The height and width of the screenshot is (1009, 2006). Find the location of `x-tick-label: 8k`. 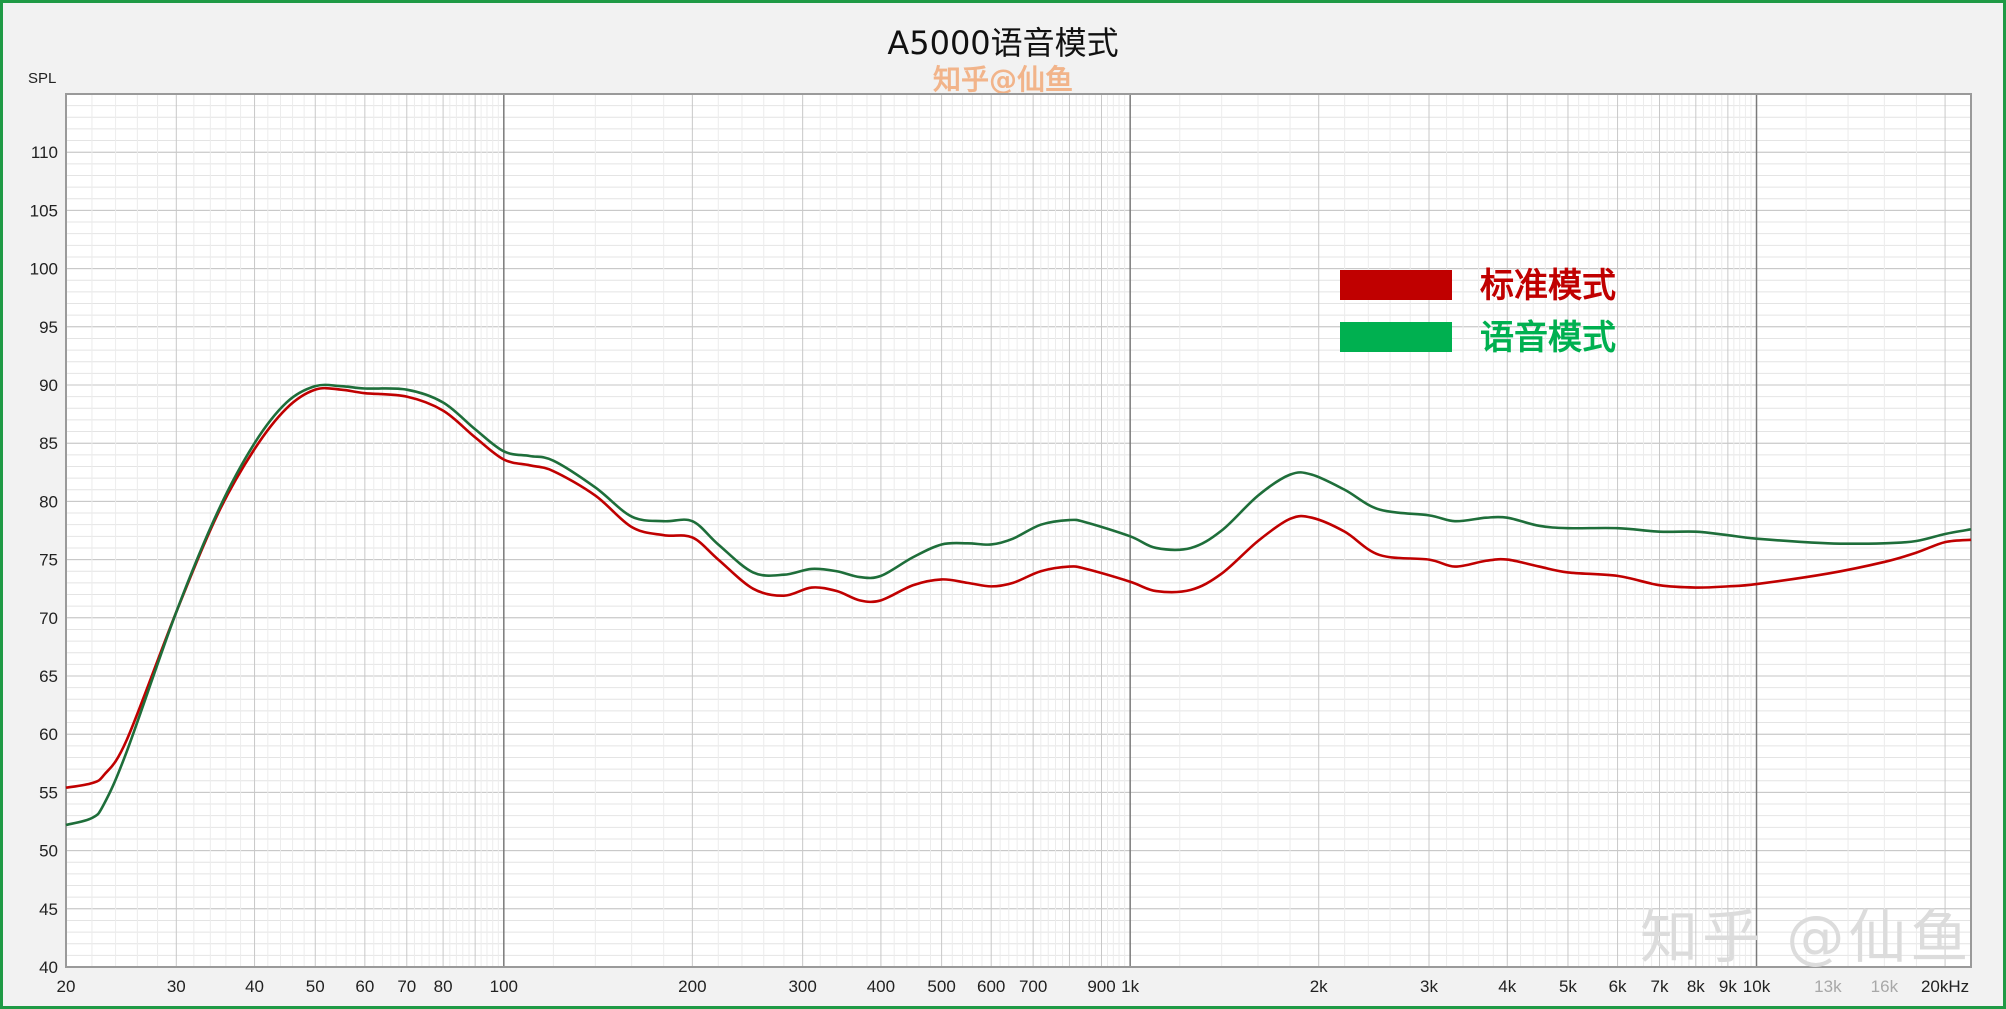

x-tick-label: 8k is located at coordinates (1696, 986).